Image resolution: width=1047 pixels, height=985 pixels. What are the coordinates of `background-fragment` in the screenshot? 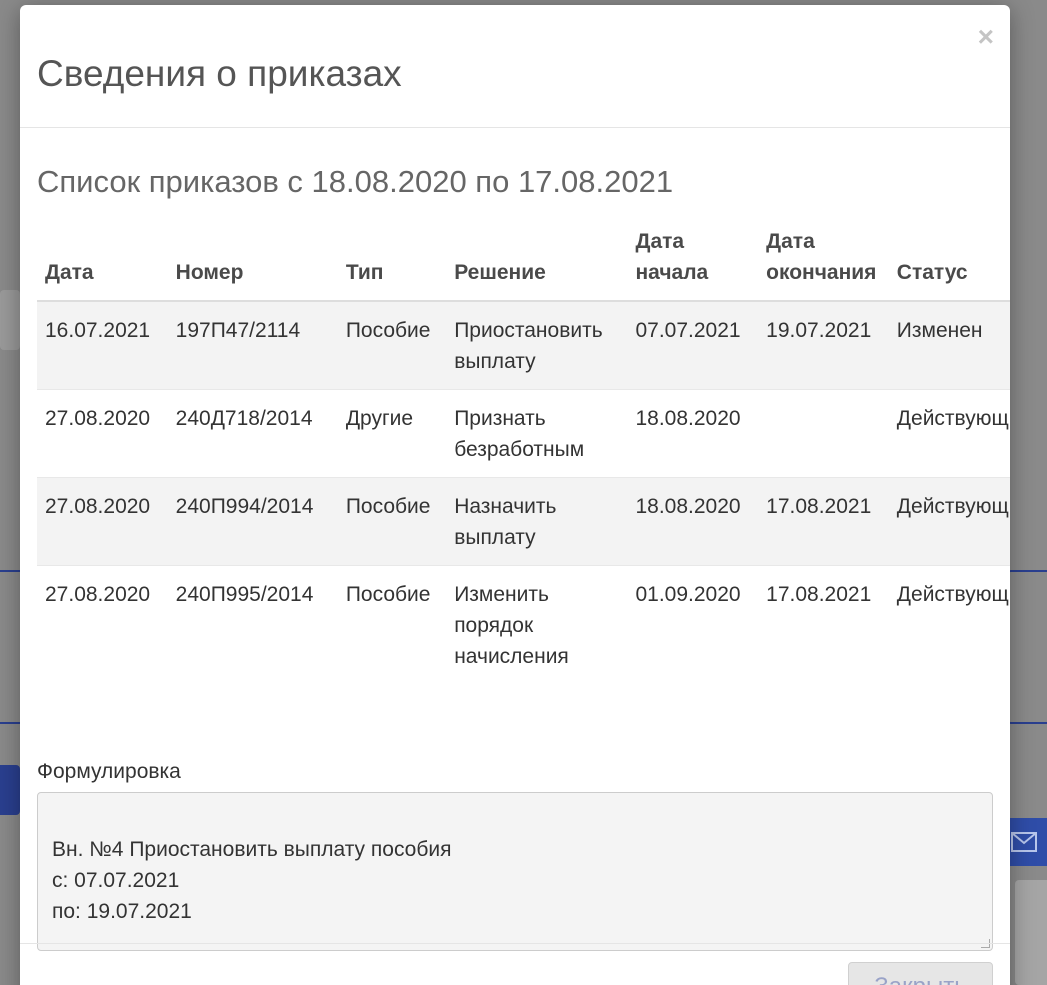 It's located at (10, 320).